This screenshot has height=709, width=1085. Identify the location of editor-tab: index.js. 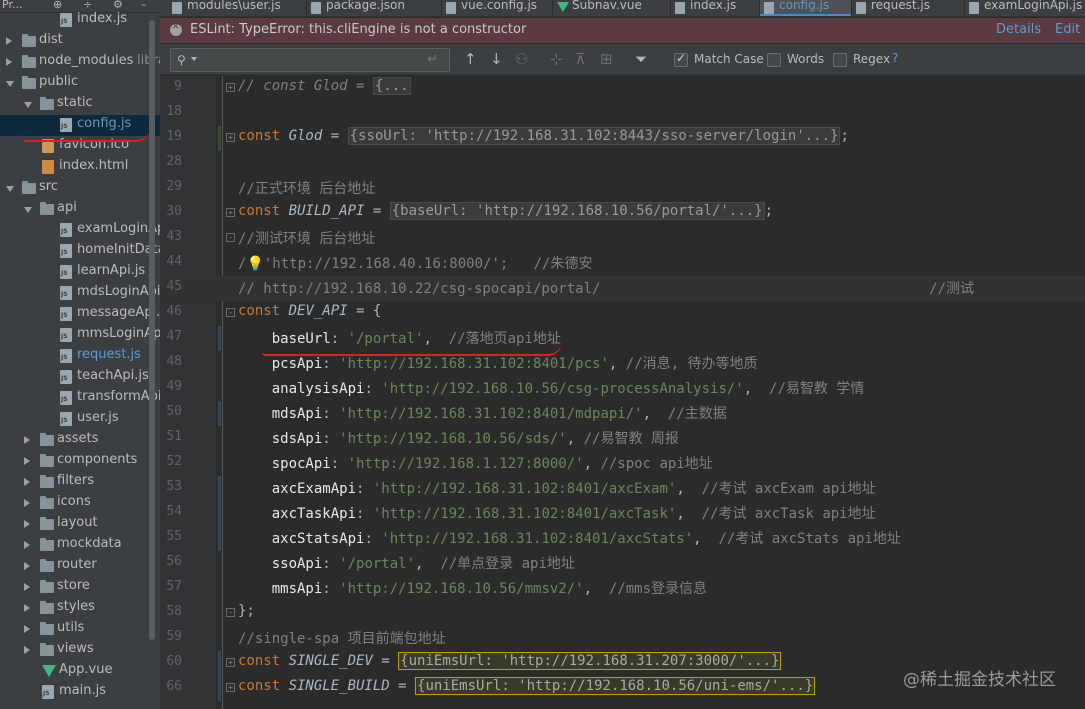
(715, 8).